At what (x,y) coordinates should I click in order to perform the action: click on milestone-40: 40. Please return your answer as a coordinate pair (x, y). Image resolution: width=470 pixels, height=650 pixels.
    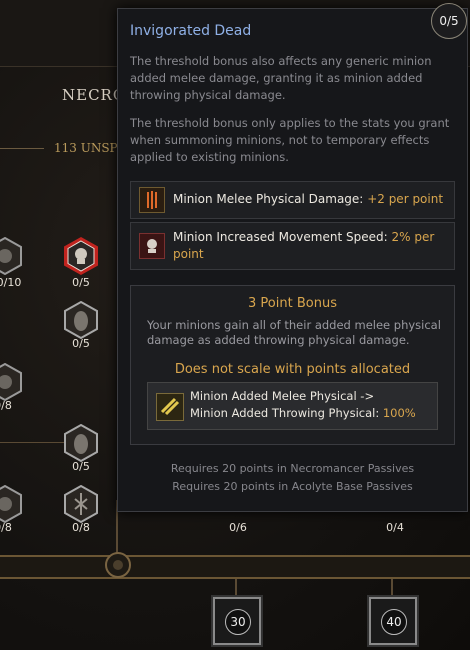
    Looking at the image, I should click on (393, 621).